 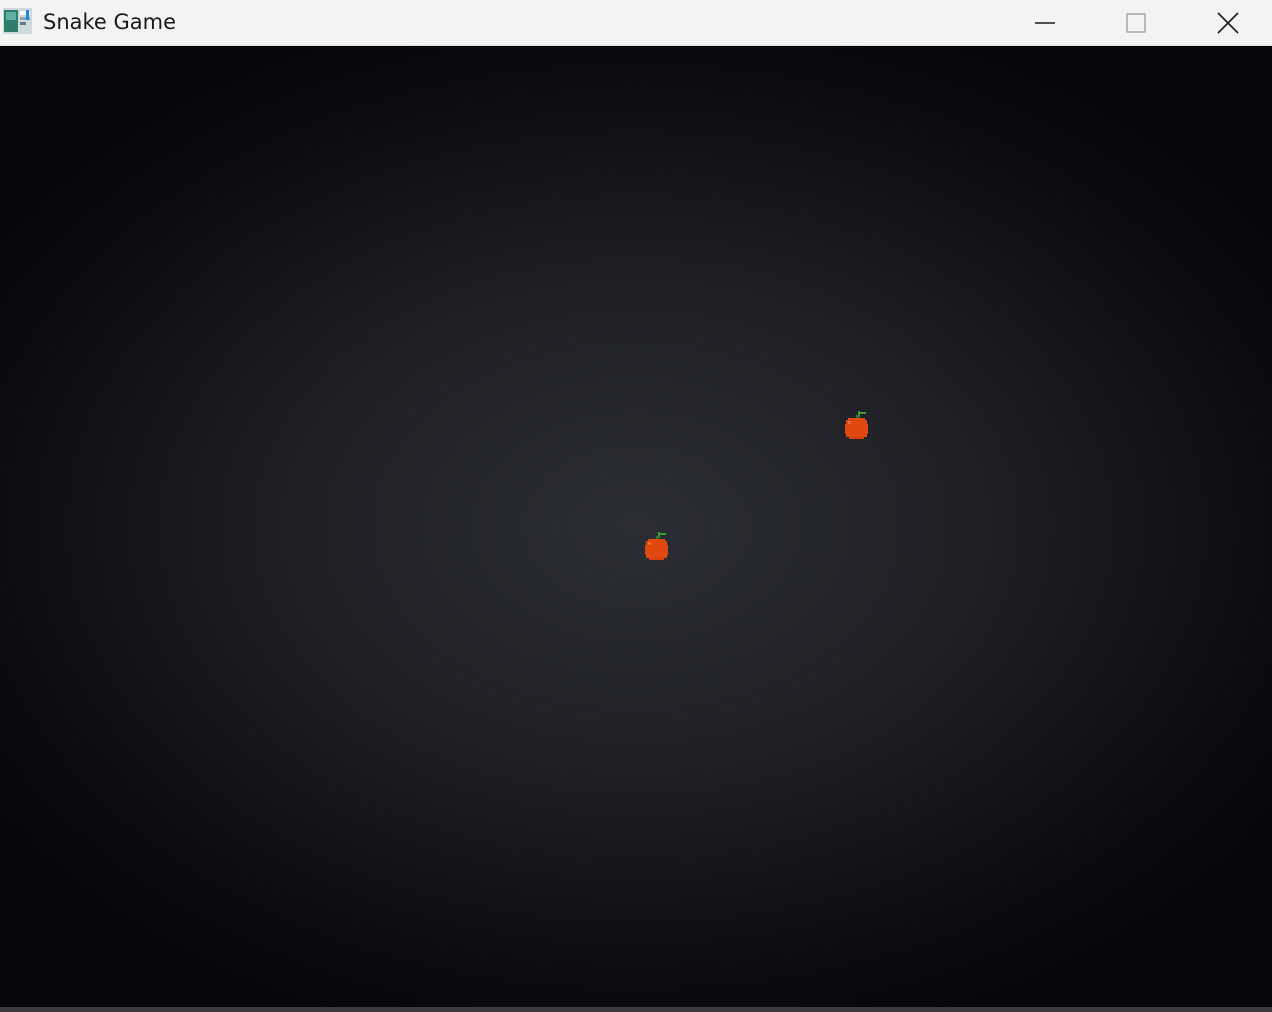 I want to click on minimize-icon, so click(x=1045, y=22).